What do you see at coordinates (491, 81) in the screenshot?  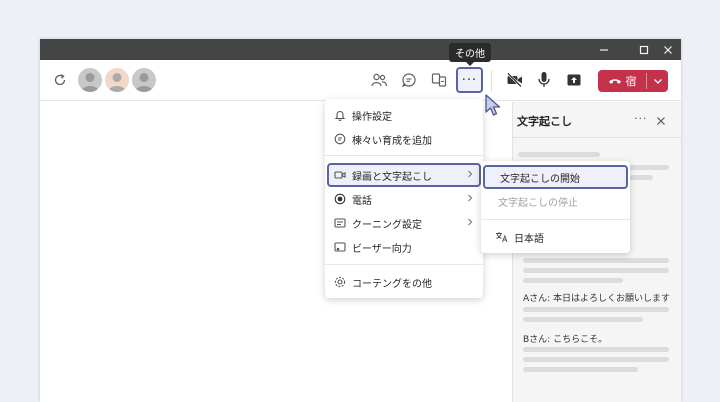 I see `toolbar-divider` at bounding box center [491, 81].